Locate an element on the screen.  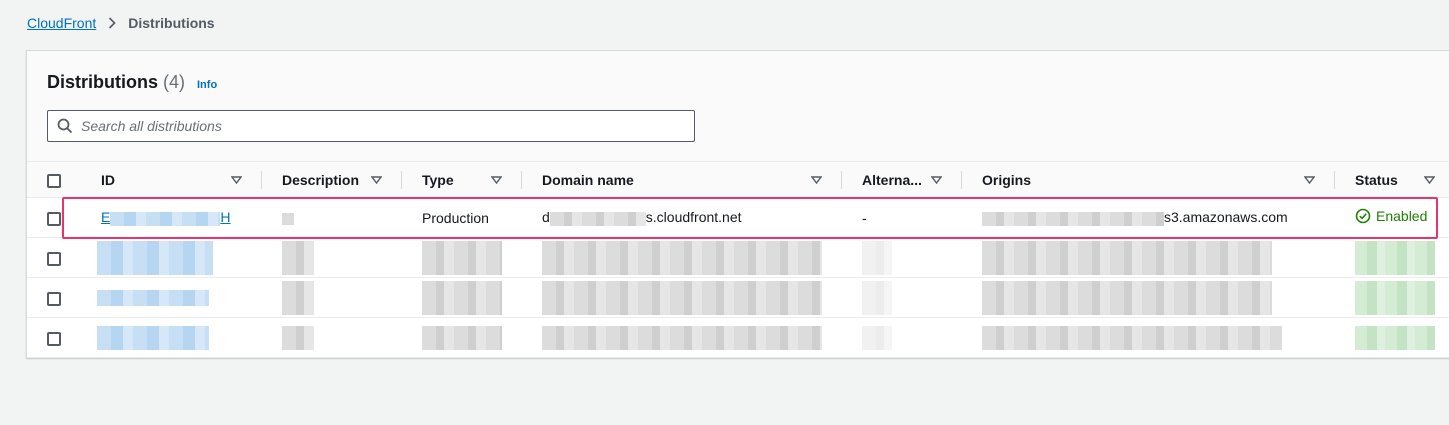
distribution-count: (4) is located at coordinates (174, 82).